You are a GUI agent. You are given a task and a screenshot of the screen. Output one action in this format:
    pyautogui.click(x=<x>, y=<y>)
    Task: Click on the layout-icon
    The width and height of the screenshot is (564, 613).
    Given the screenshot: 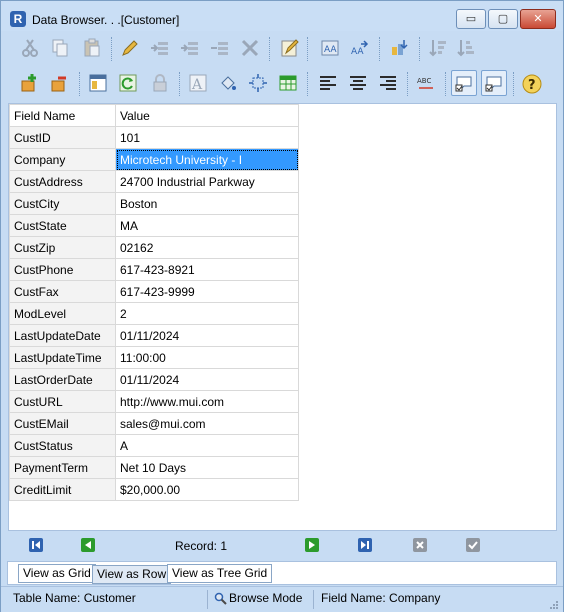 What is the action you would take?
    pyautogui.click(x=98, y=83)
    